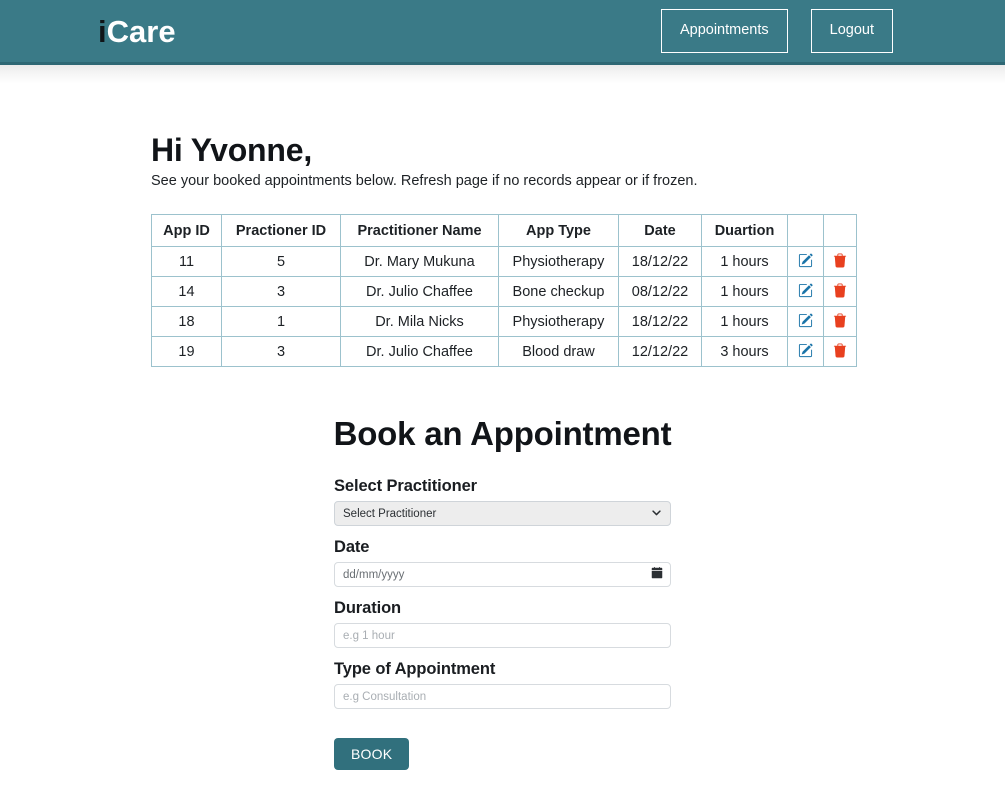 The image size is (1005, 800). Describe the element at coordinates (281, 230) in the screenshot. I see `col-header-practitioner-id: Practioner ID` at that location.